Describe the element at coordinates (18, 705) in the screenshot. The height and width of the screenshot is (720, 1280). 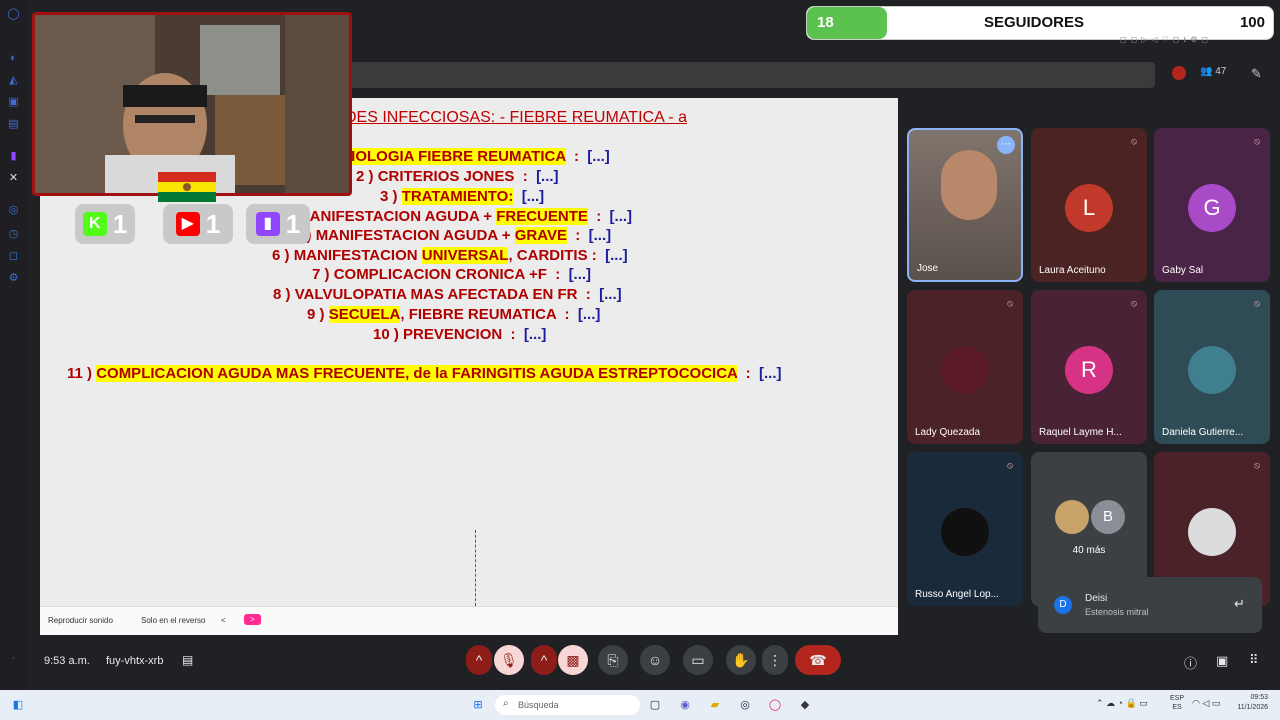
I see `widgets-icon: ◧` at that location.